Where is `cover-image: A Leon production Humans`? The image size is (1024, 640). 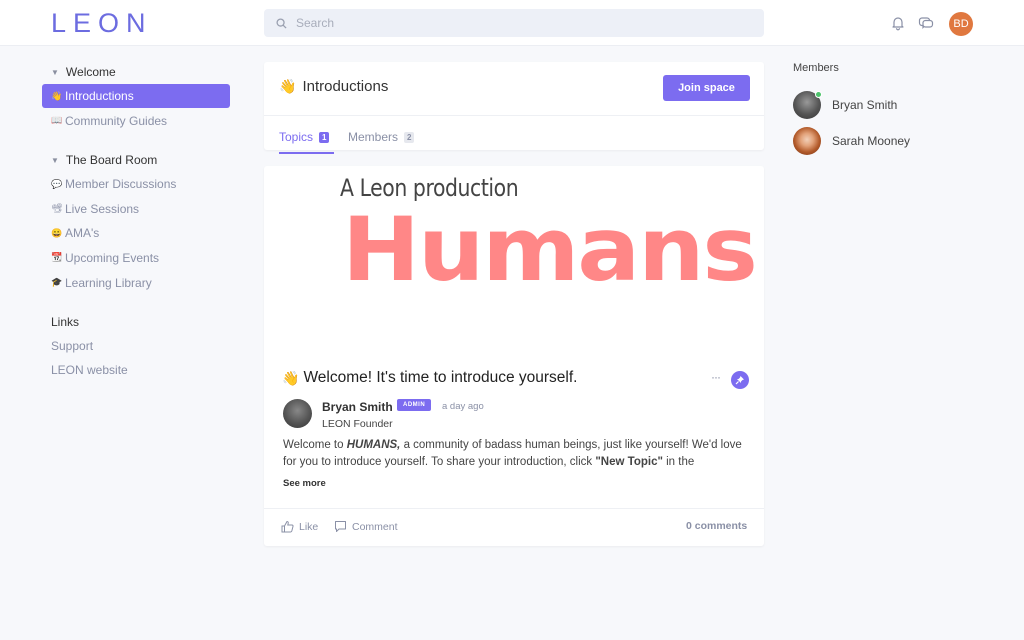
cover-image: A Leon production Humans is located at coordinates (514, 261).